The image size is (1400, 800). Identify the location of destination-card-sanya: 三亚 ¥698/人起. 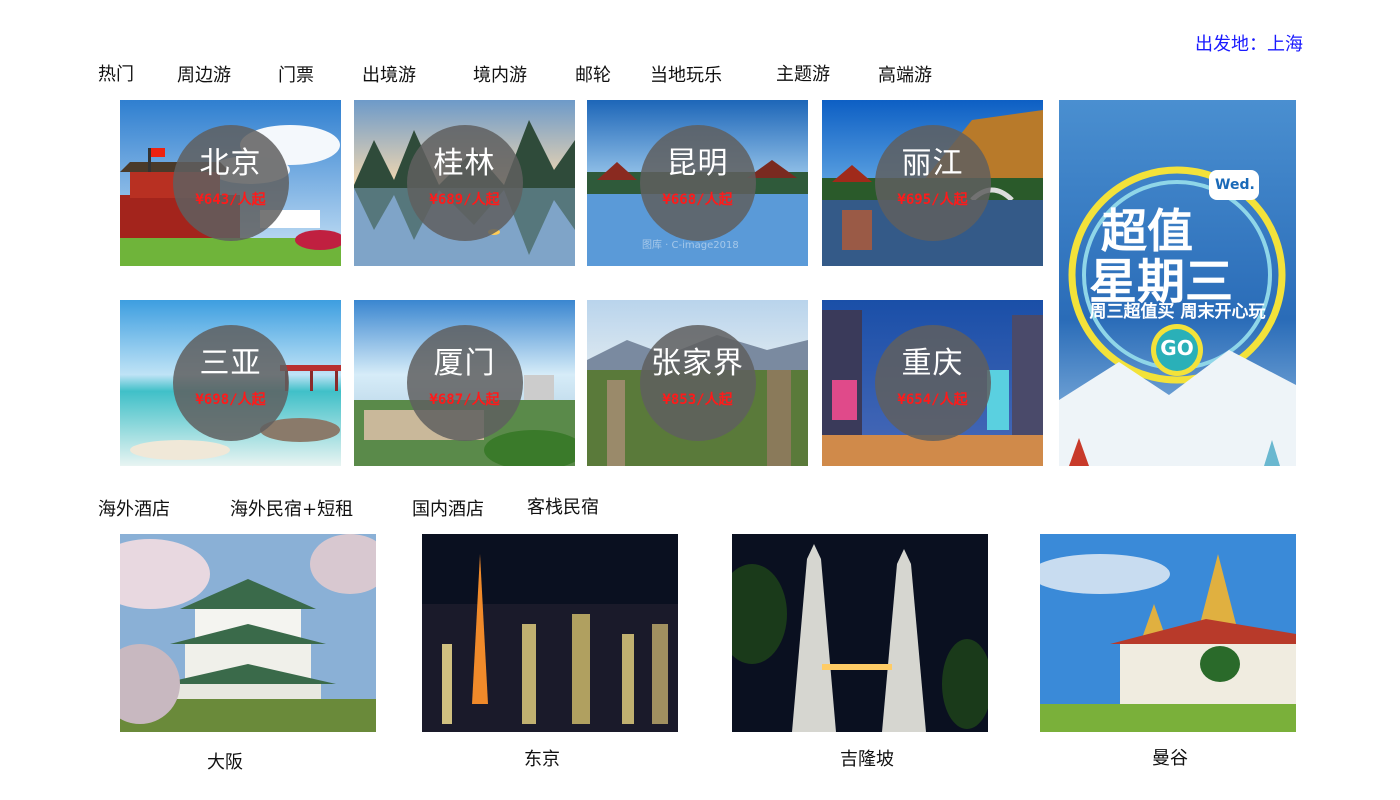
(230, 383).